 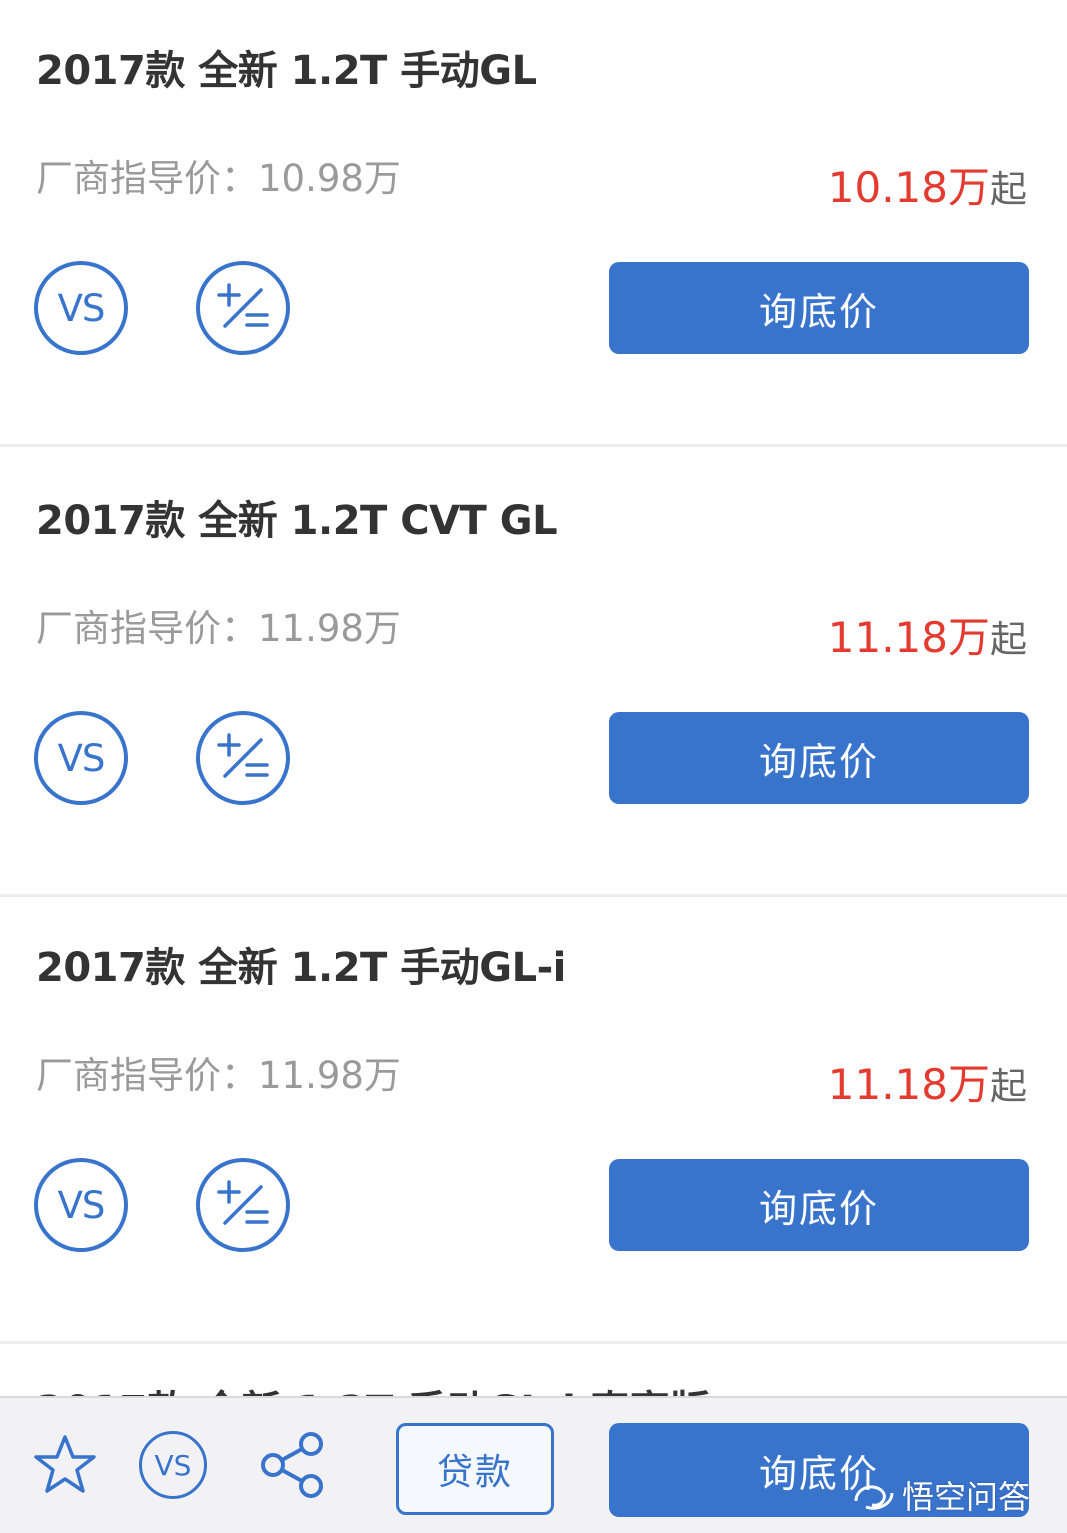 I want to click on watermark: 悟空问答, so click(x=941, y=1495).